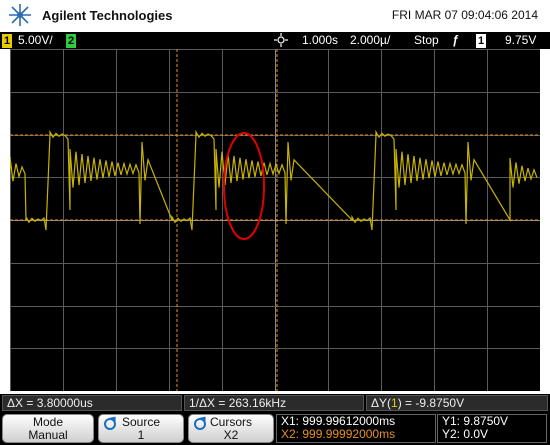 This screenshot has width=550, height=445. What do you see at coordinates (455, 40) in the screenshot?
I see `trigger-edge-icon: ƒ` at bounding box center [455, 40].